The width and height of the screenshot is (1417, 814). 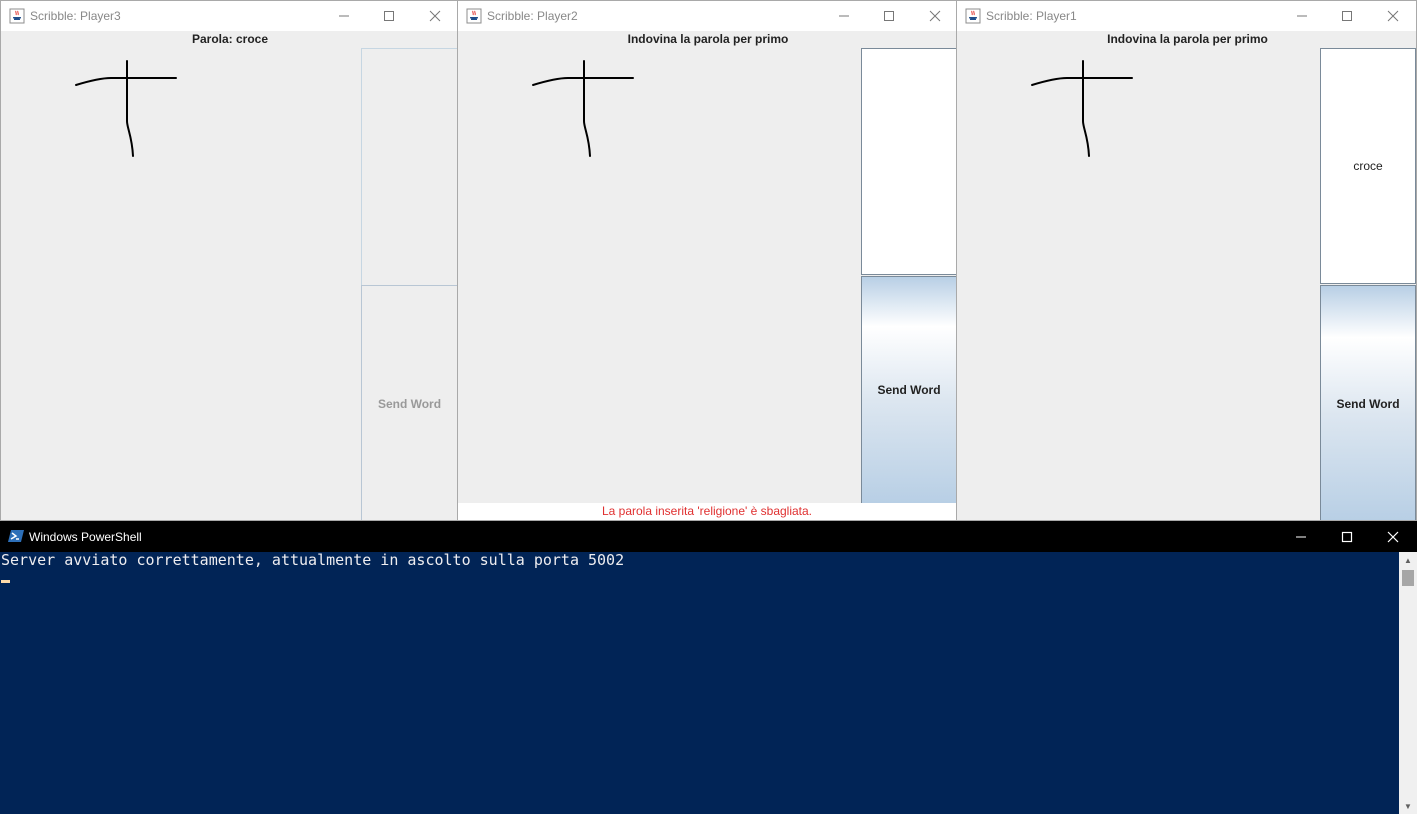 What do you see at coordinates (75, 16) in the screenshot?
I see `window-title: Scribble: Player3` at bounding box center [75, 16].